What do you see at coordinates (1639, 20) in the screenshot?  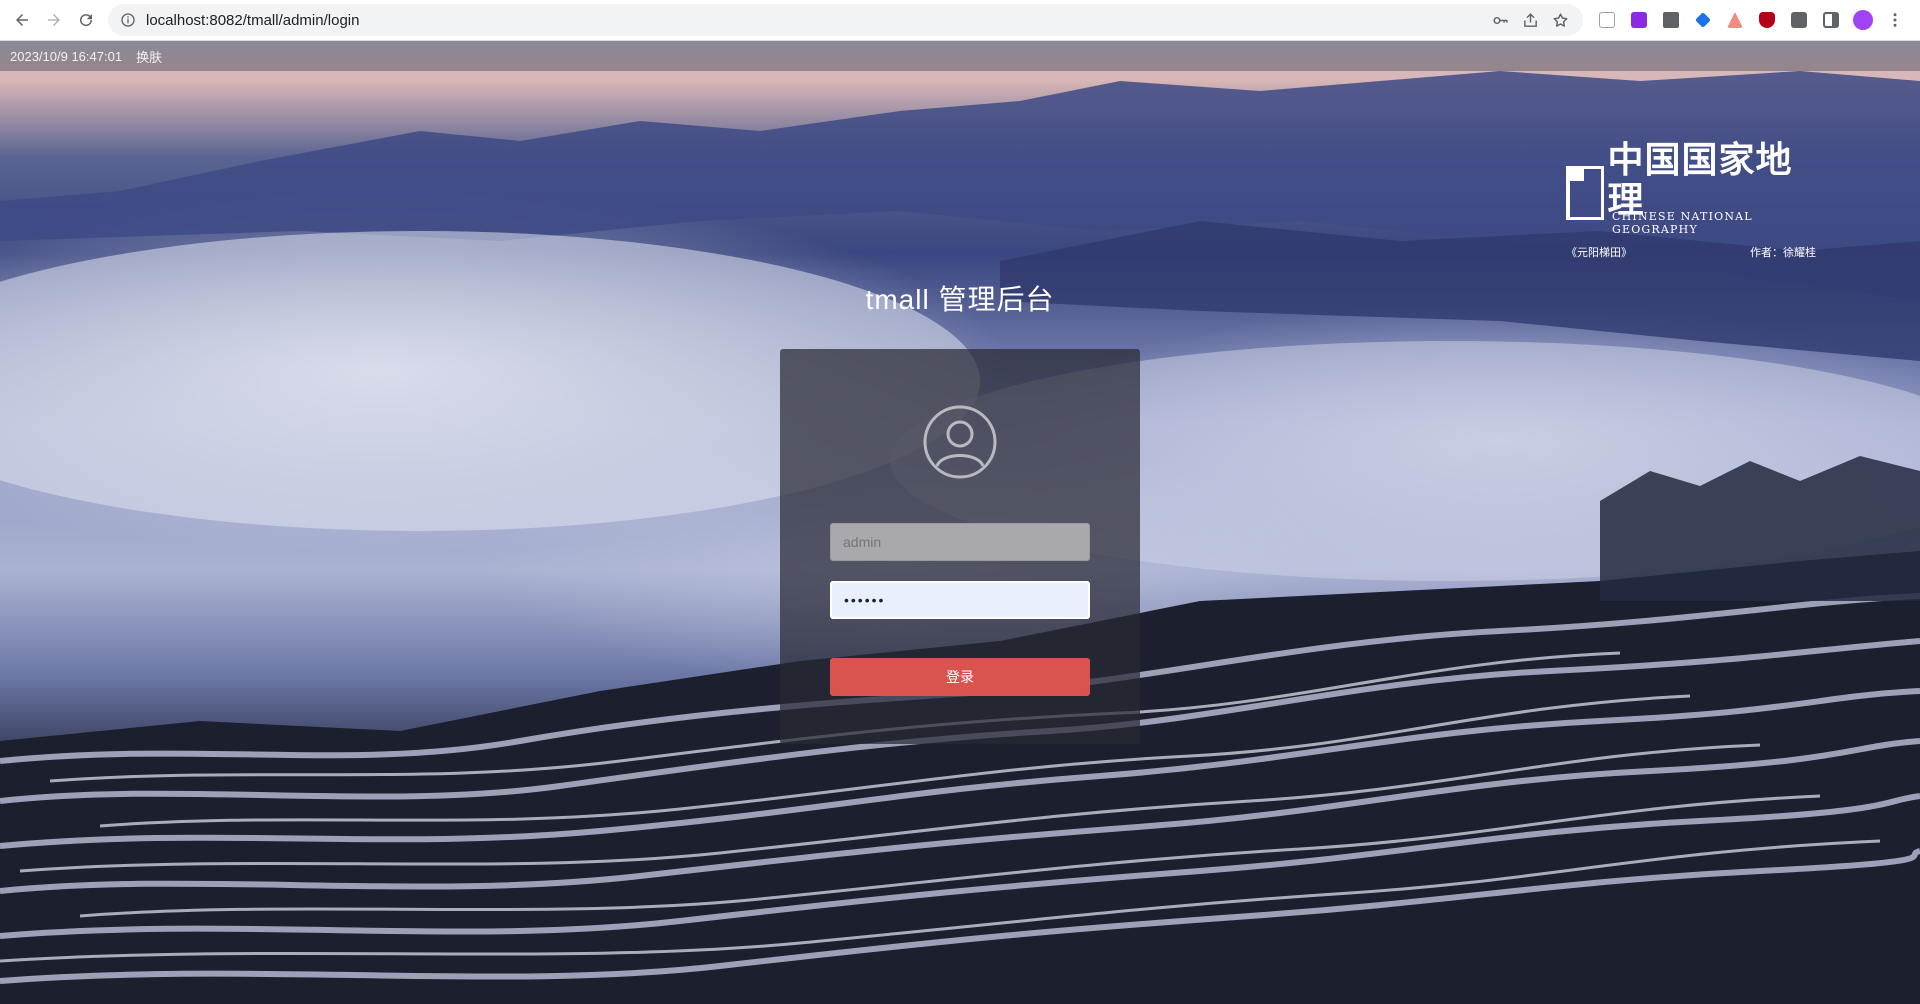 I see `rp-extension-icon` at bounding box center [1639, 20].